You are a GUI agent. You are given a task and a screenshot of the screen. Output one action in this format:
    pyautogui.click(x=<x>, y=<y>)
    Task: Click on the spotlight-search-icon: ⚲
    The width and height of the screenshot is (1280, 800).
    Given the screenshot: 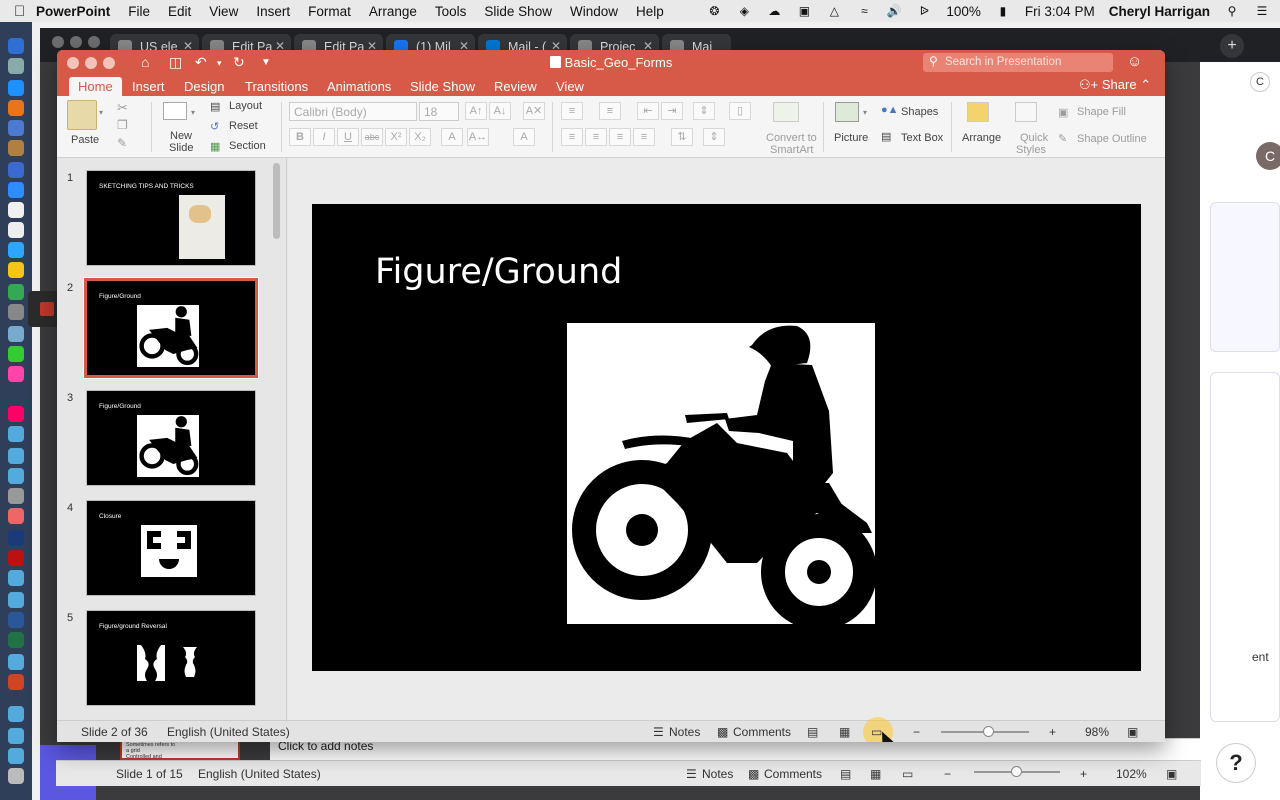 What is the action you would take?
    pyautogui.click(x=1232, y=11)
    